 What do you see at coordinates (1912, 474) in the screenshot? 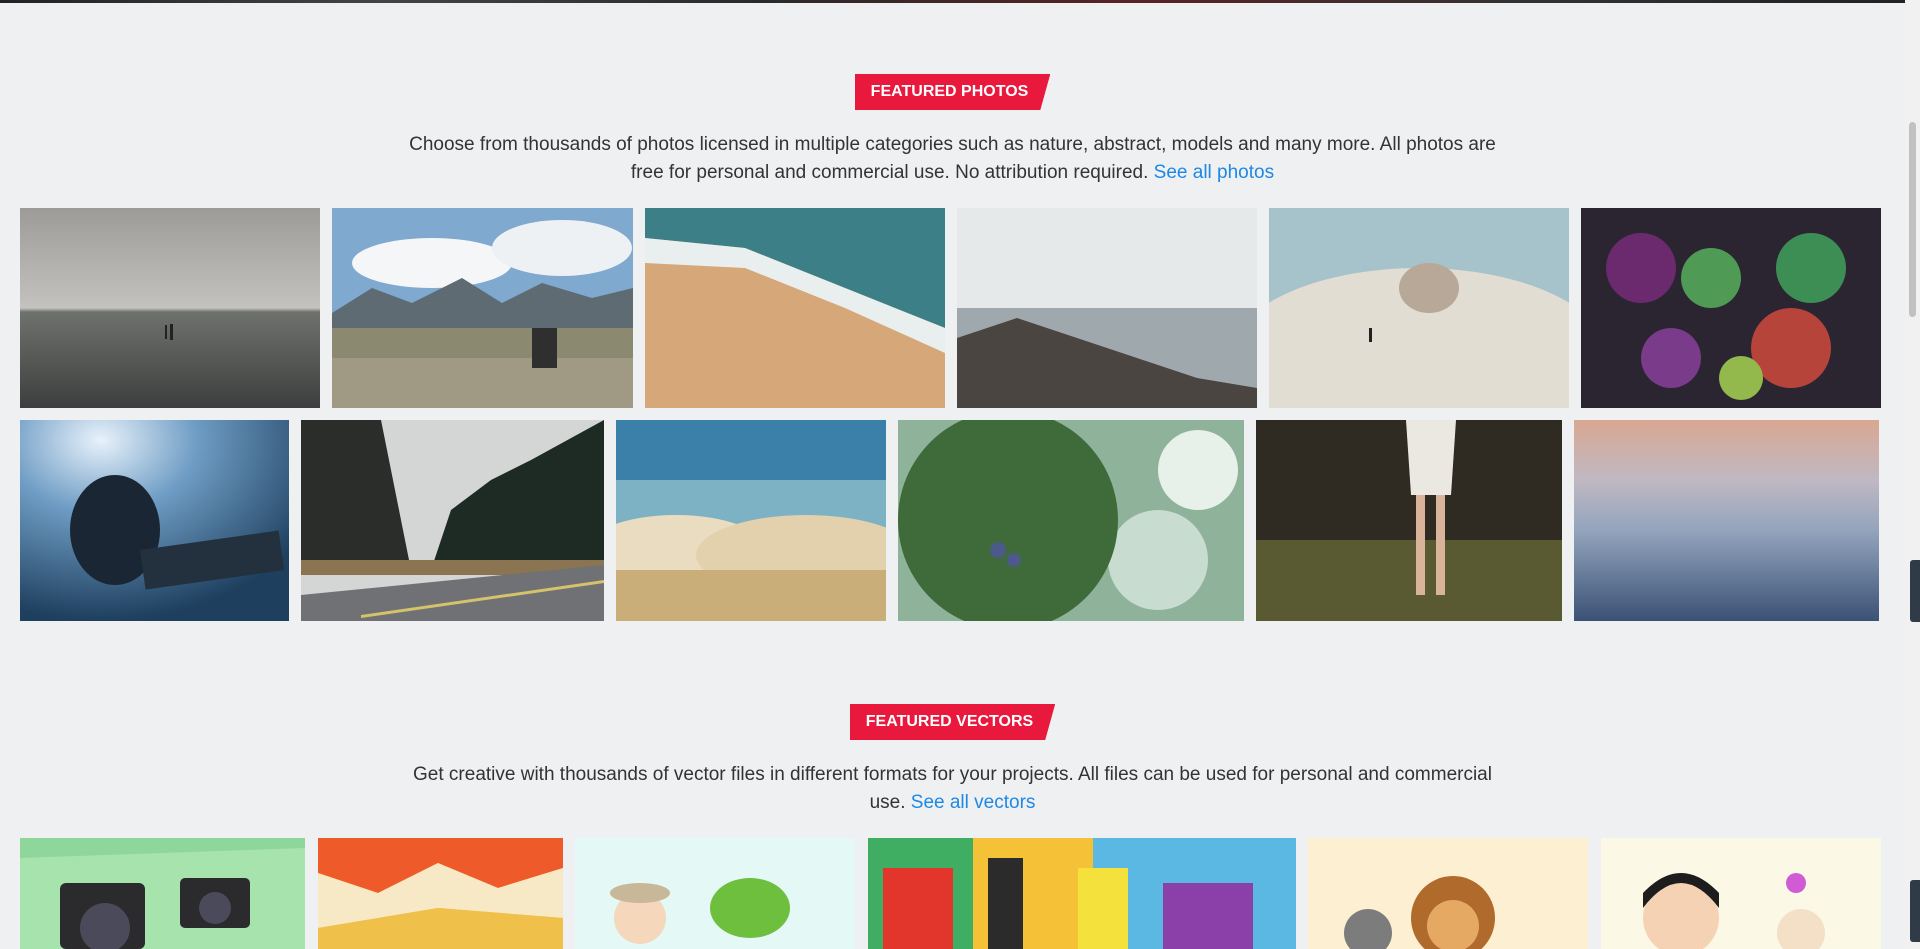
I see `page-scrollbar` at bounding box center [1912, 474].